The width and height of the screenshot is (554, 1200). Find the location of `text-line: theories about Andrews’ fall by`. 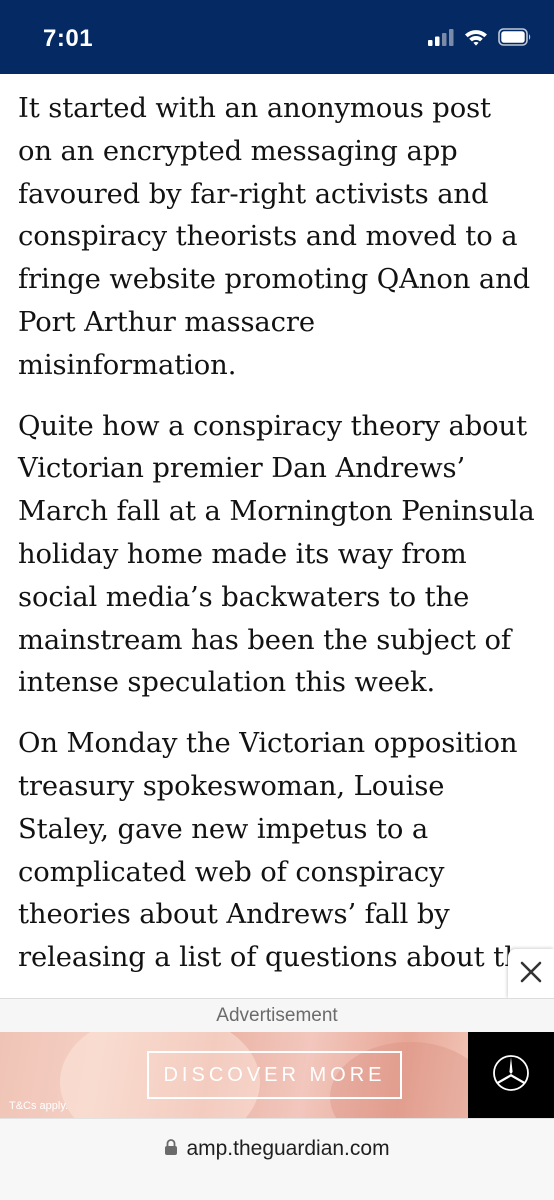

text-line: theories about Andrews’ fall by is located at coordinates (234, 915).